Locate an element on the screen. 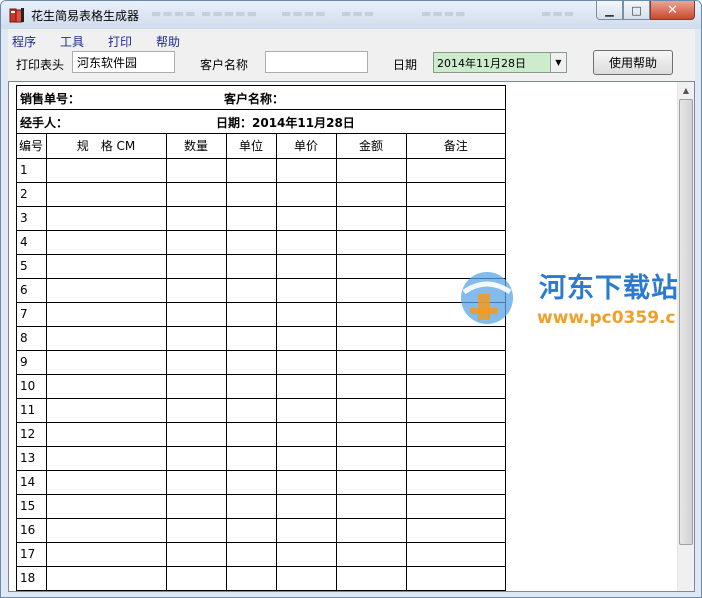 The image size is (702, 598). row-number-cell: 12 is located at coordinates (32, 434).